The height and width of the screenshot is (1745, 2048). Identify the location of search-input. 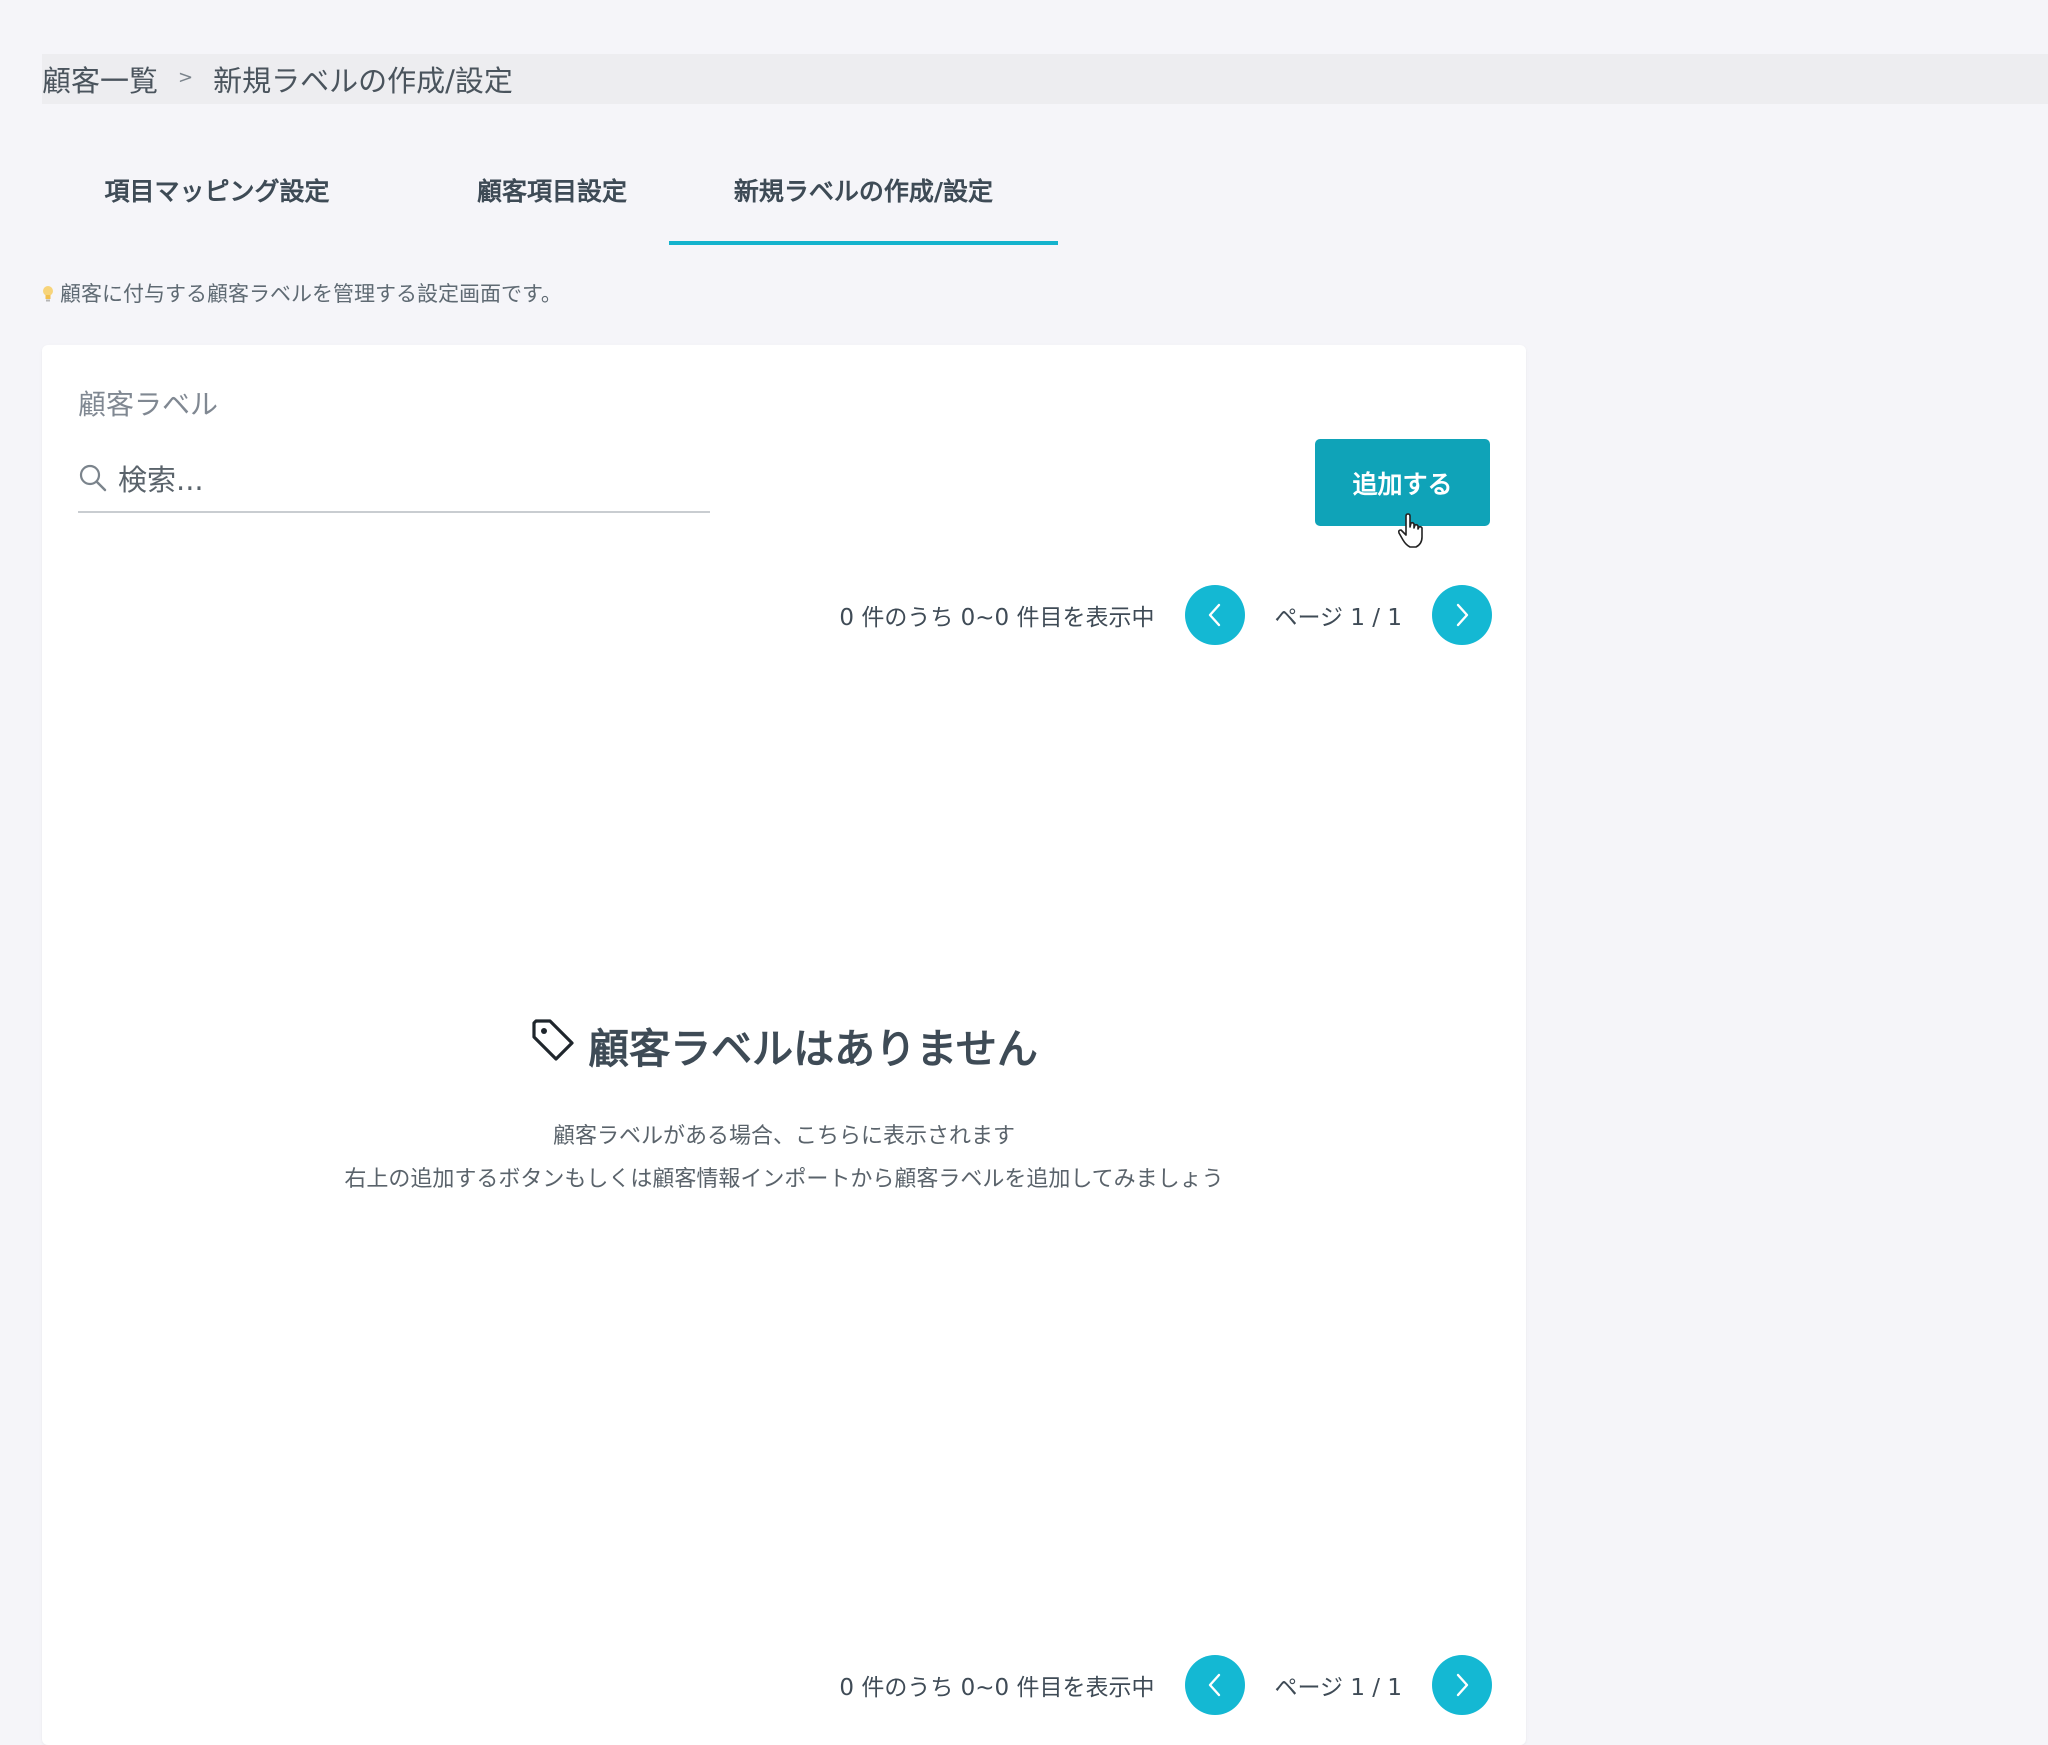
(408, 480).